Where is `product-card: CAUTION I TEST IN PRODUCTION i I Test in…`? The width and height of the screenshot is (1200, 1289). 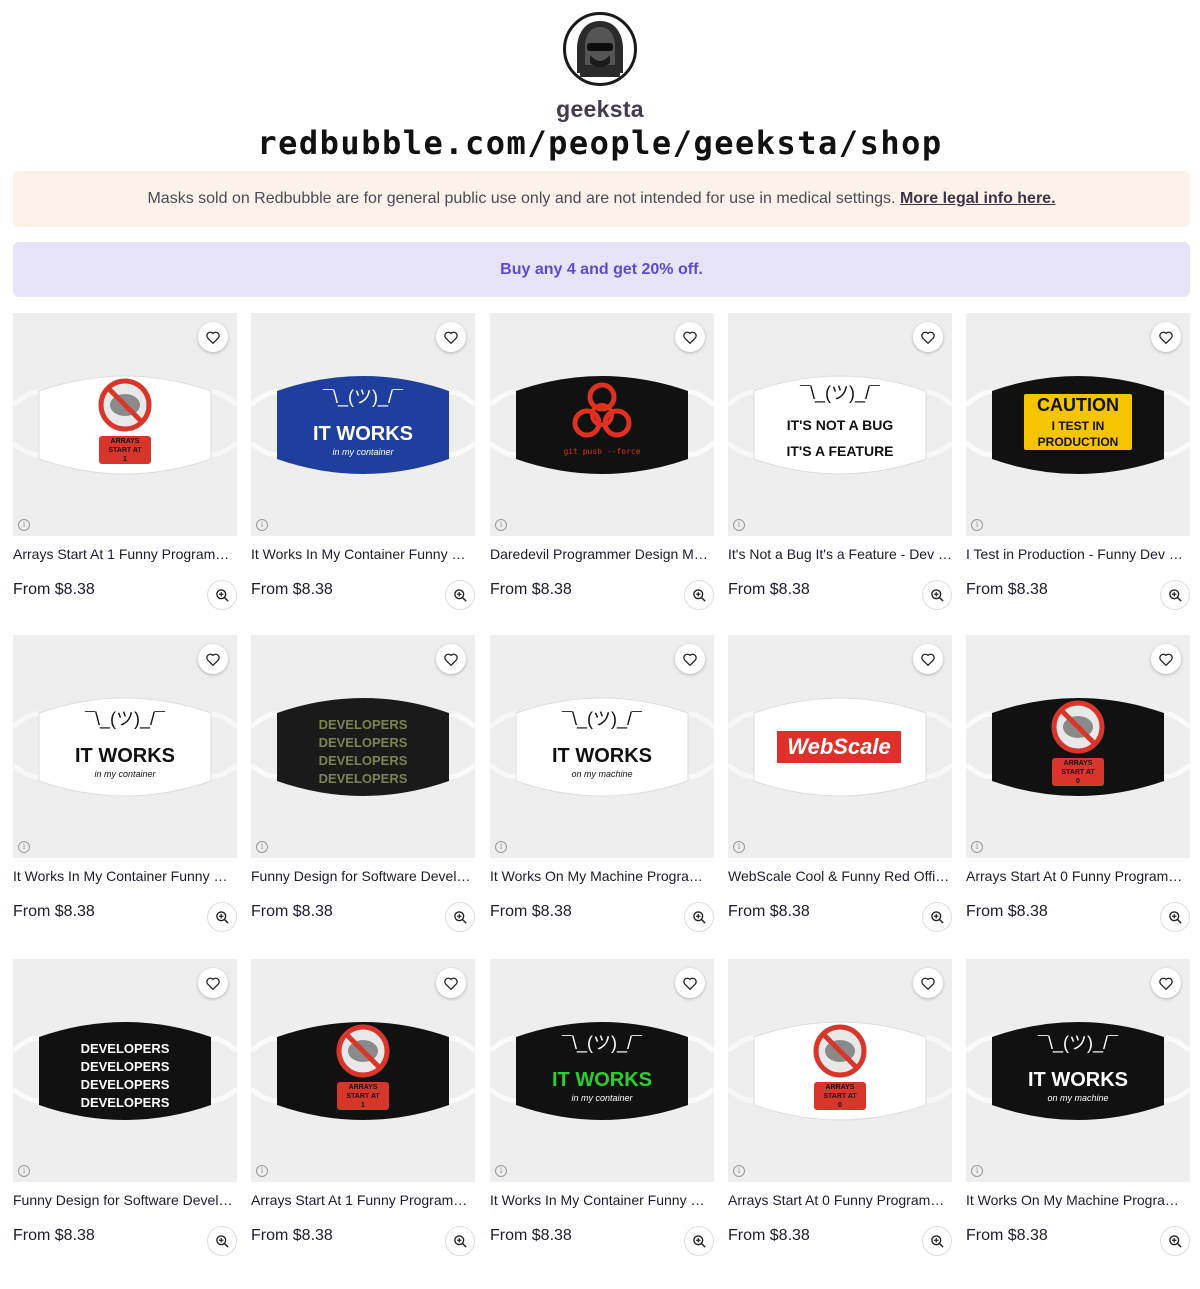 product-card: CAUTION I TEST IN PRODUCTION i I Test in… is located at coordinates (1078, 463).